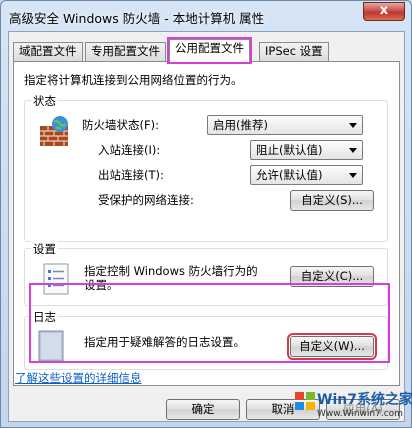 This screenshot has height=428, width=412. Describe the element at coordinates (384, 11) in the screenshot. I see `close-button: x` at that location.